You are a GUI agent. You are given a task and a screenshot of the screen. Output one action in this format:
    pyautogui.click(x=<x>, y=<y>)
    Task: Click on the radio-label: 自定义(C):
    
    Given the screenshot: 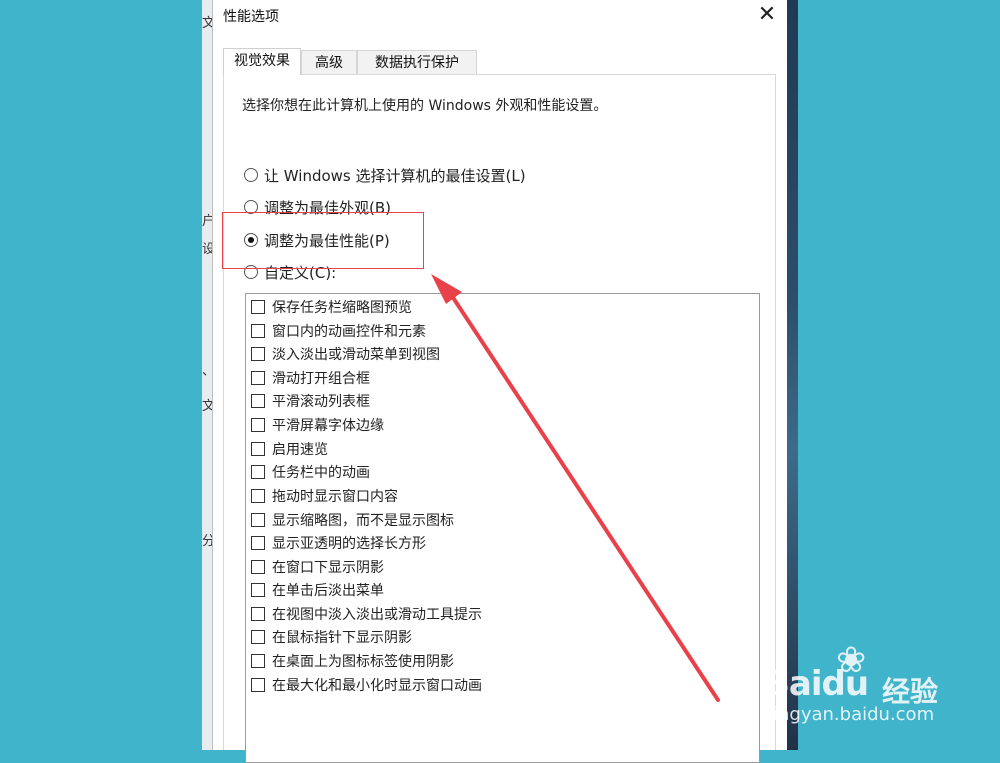 What is the action you would take?
    pyautogui.click(x=300, y=272)
    